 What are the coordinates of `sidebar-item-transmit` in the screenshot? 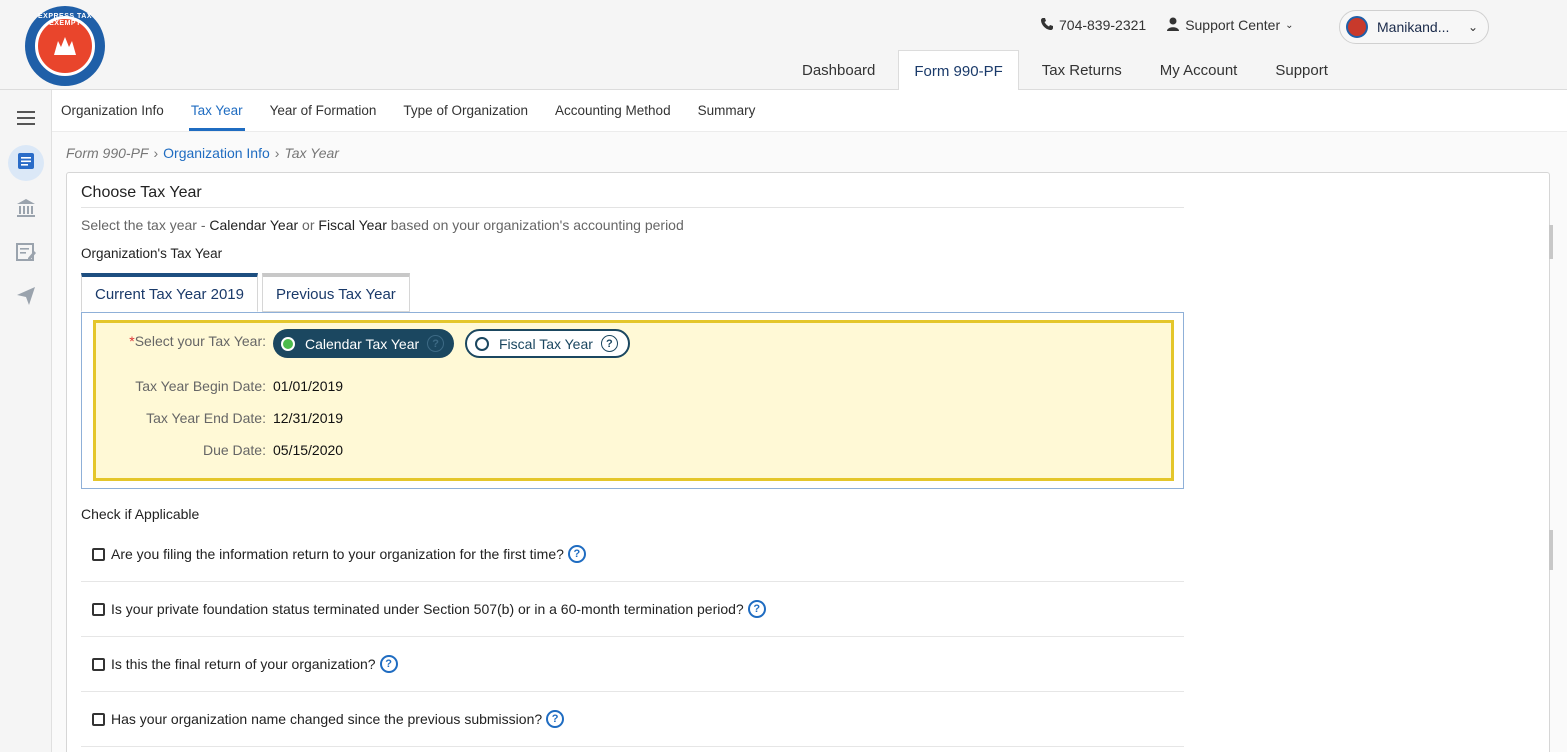 It's located at (26, 298).